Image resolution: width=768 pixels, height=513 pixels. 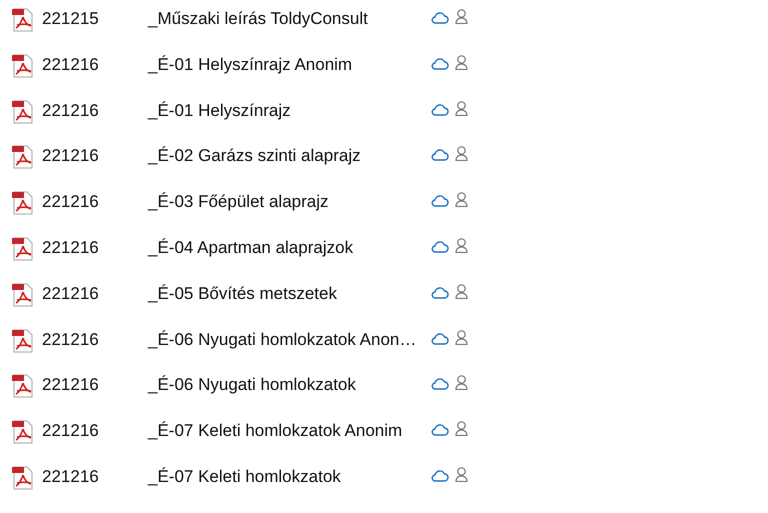 I want to click on file-name: _É-05 Bővítés metszetek, so click(x=243, y=293).